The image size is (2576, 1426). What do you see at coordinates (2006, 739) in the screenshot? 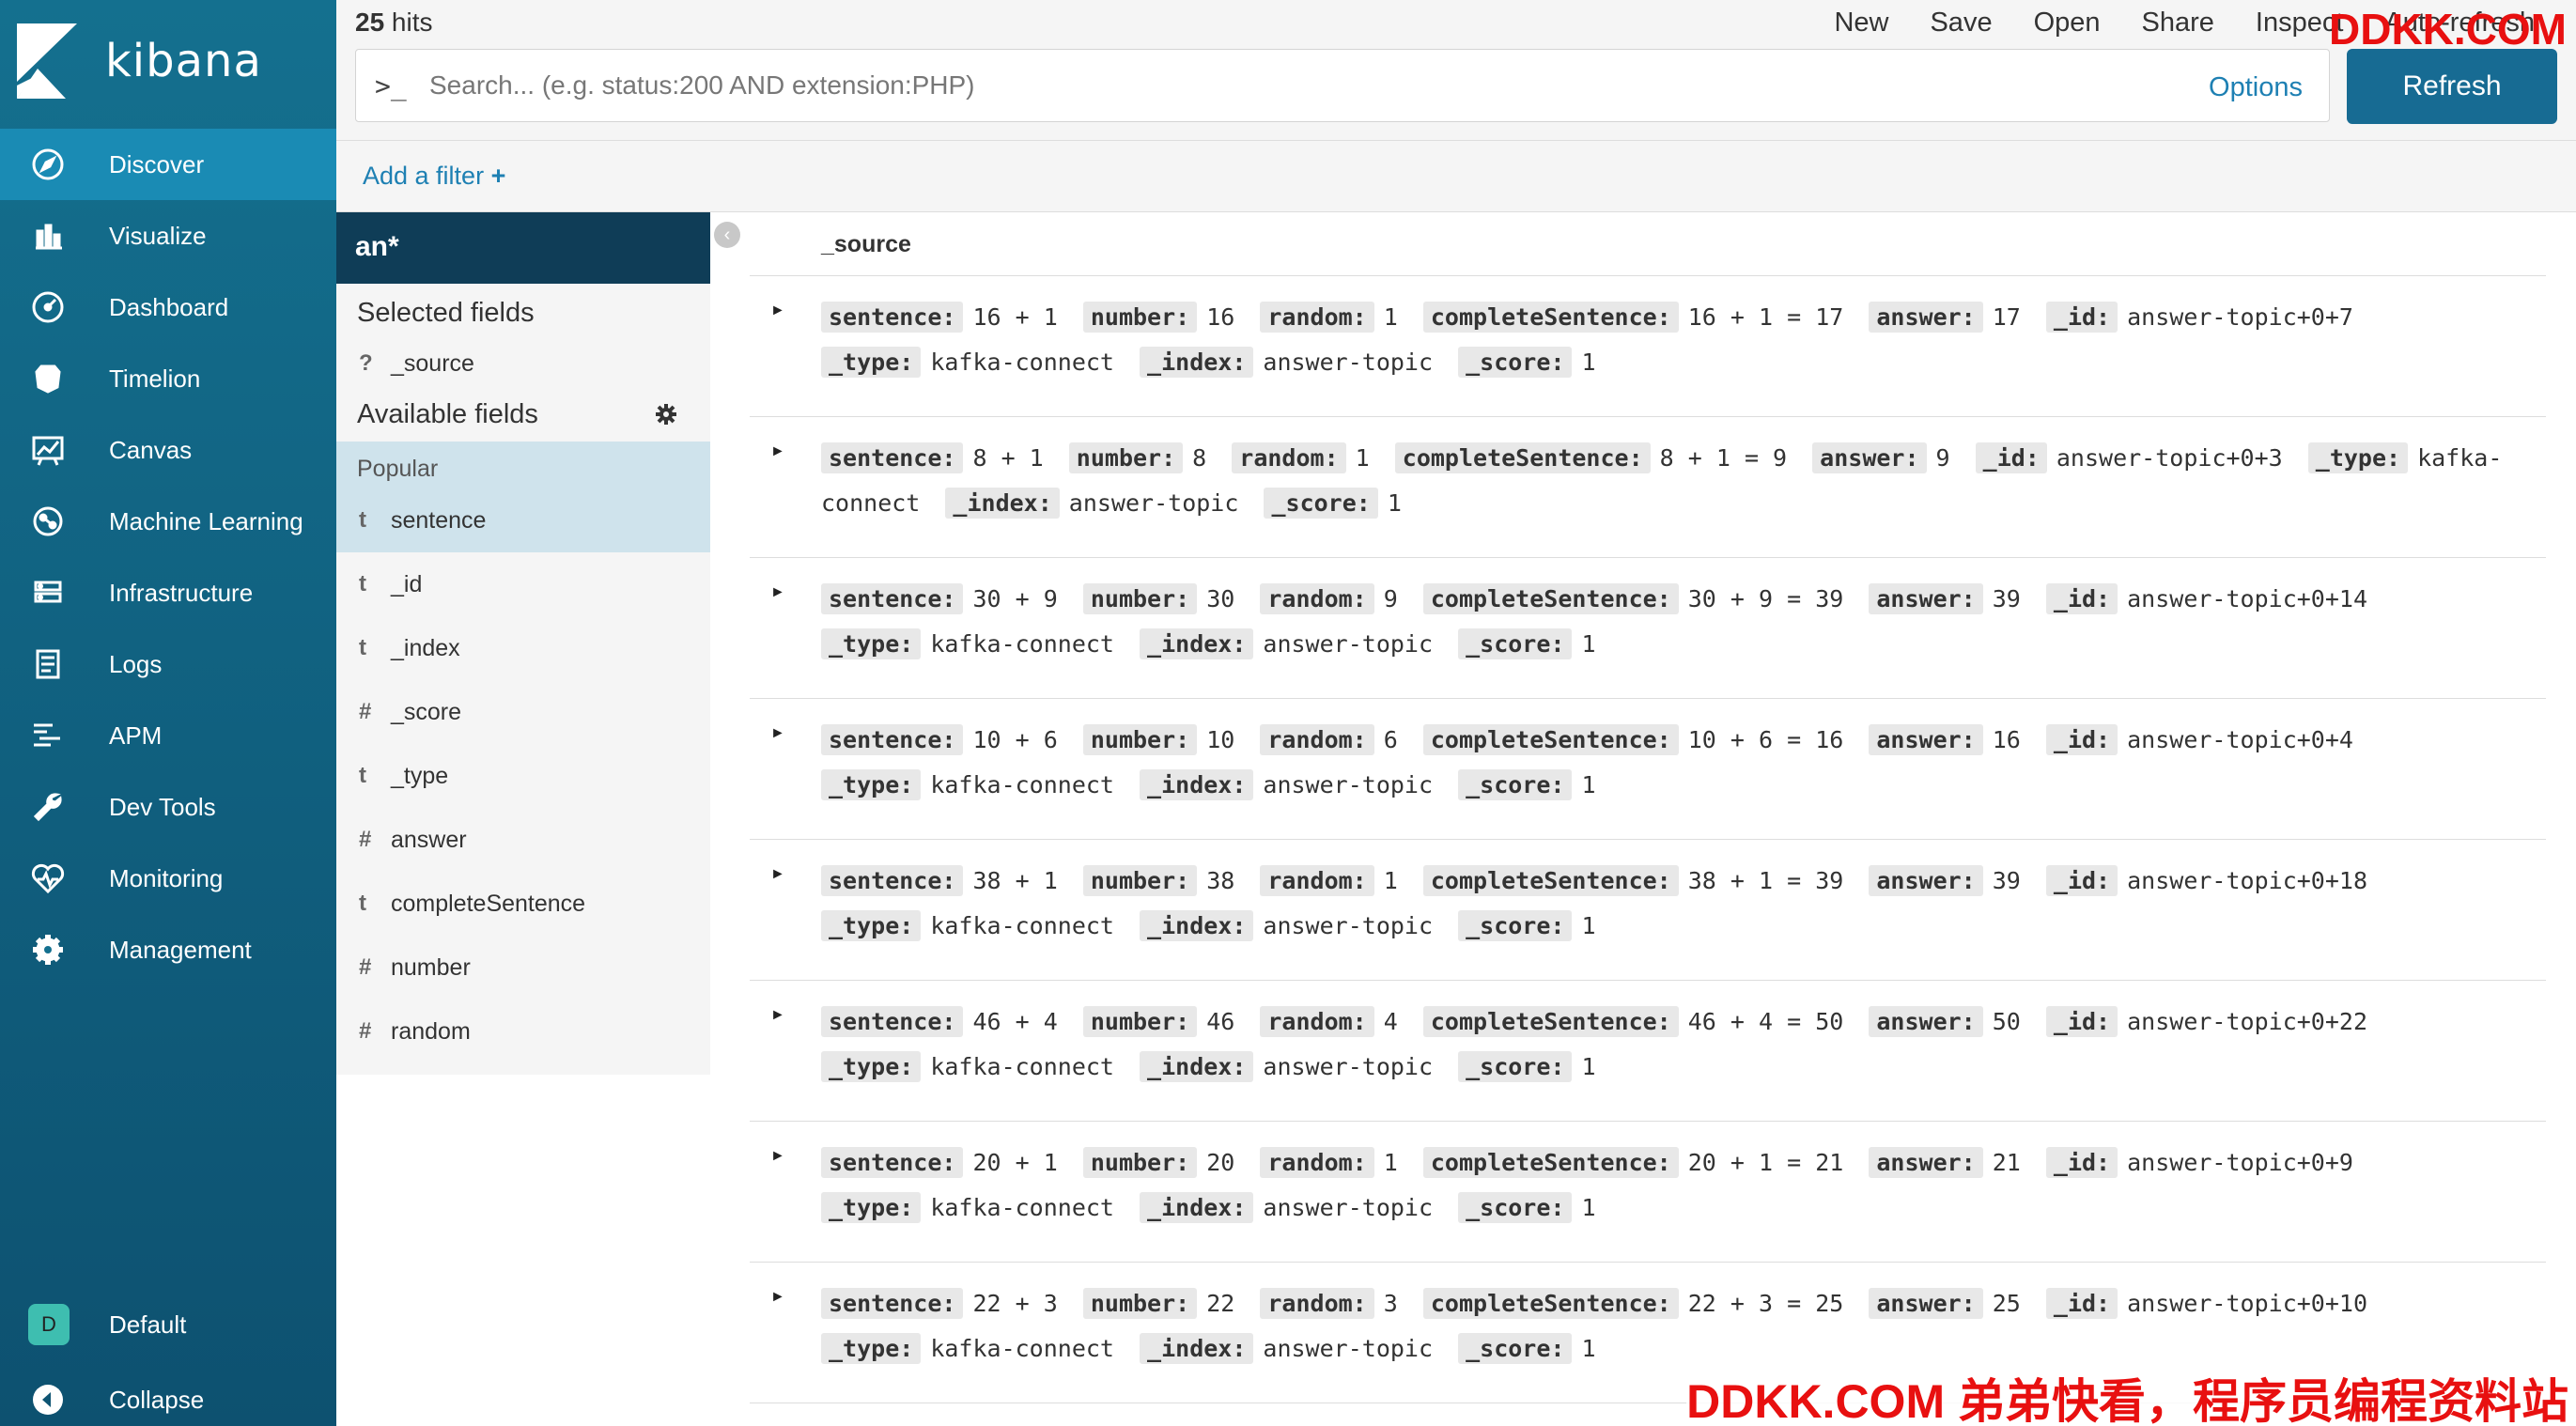
I see `source-value: 16` at bounding box center [2006, 739].